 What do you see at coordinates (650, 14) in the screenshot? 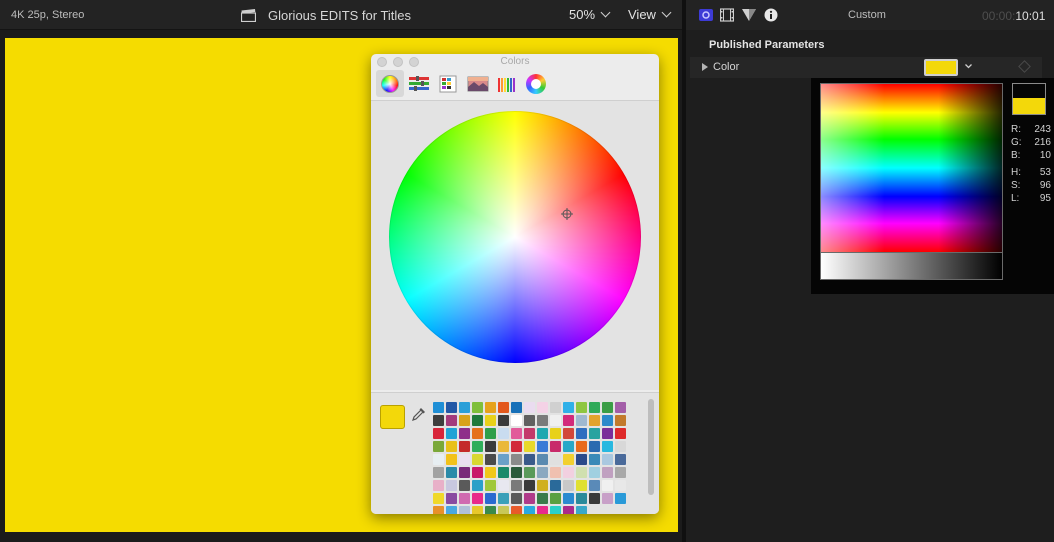
I see `view-menu: View` at bounding box center [650, 14].